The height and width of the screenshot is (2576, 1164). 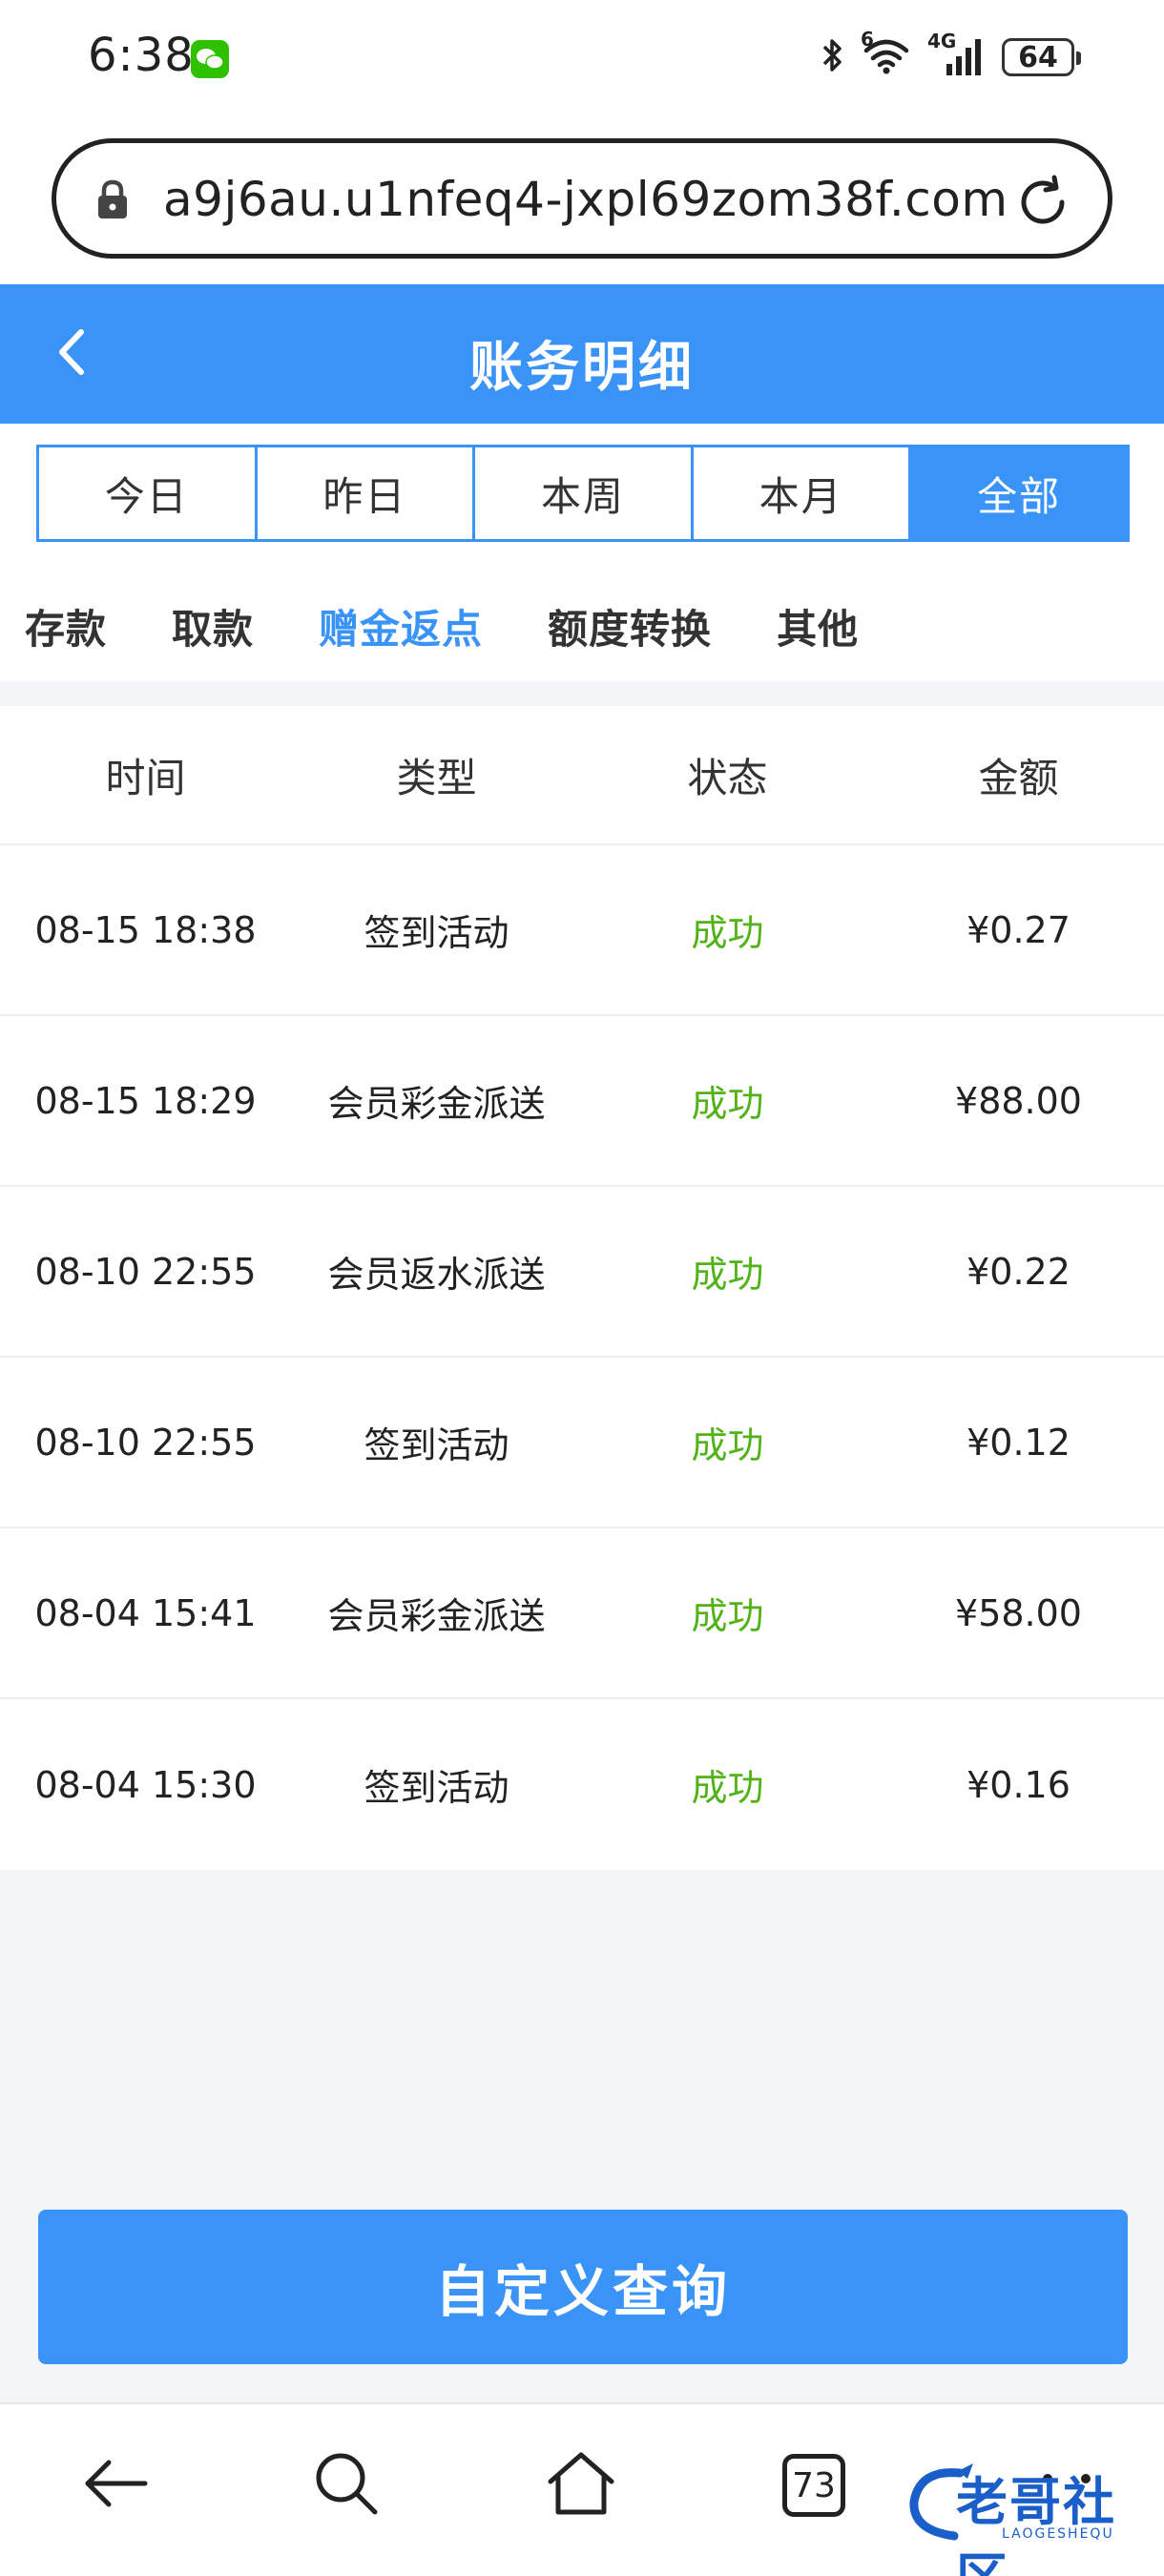 I want to click on custom-query-button: 自定义查询, so click(x=583, y=2287).